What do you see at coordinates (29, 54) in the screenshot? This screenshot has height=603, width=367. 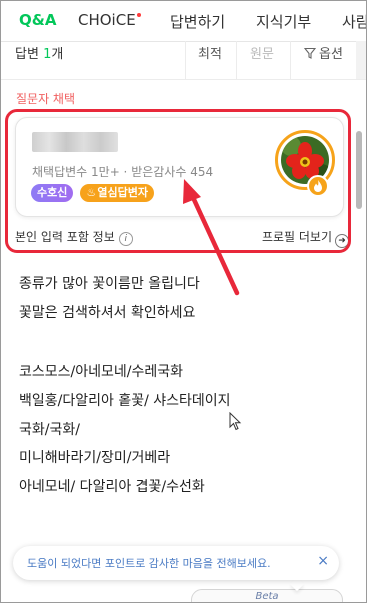 I see `answer-count-prefix: 답변` at bounding box center [29, 54].